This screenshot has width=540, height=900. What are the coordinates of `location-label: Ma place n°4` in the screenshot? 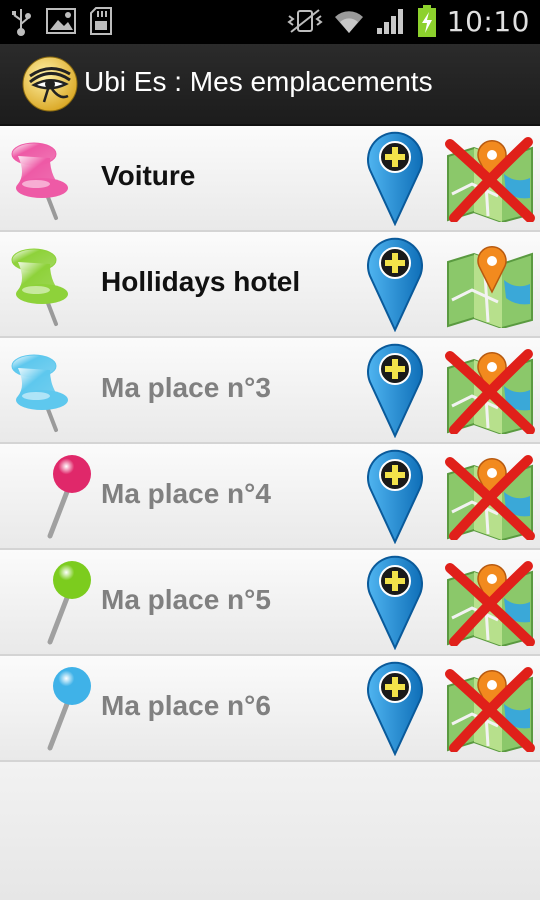 It's located at (186, 494).